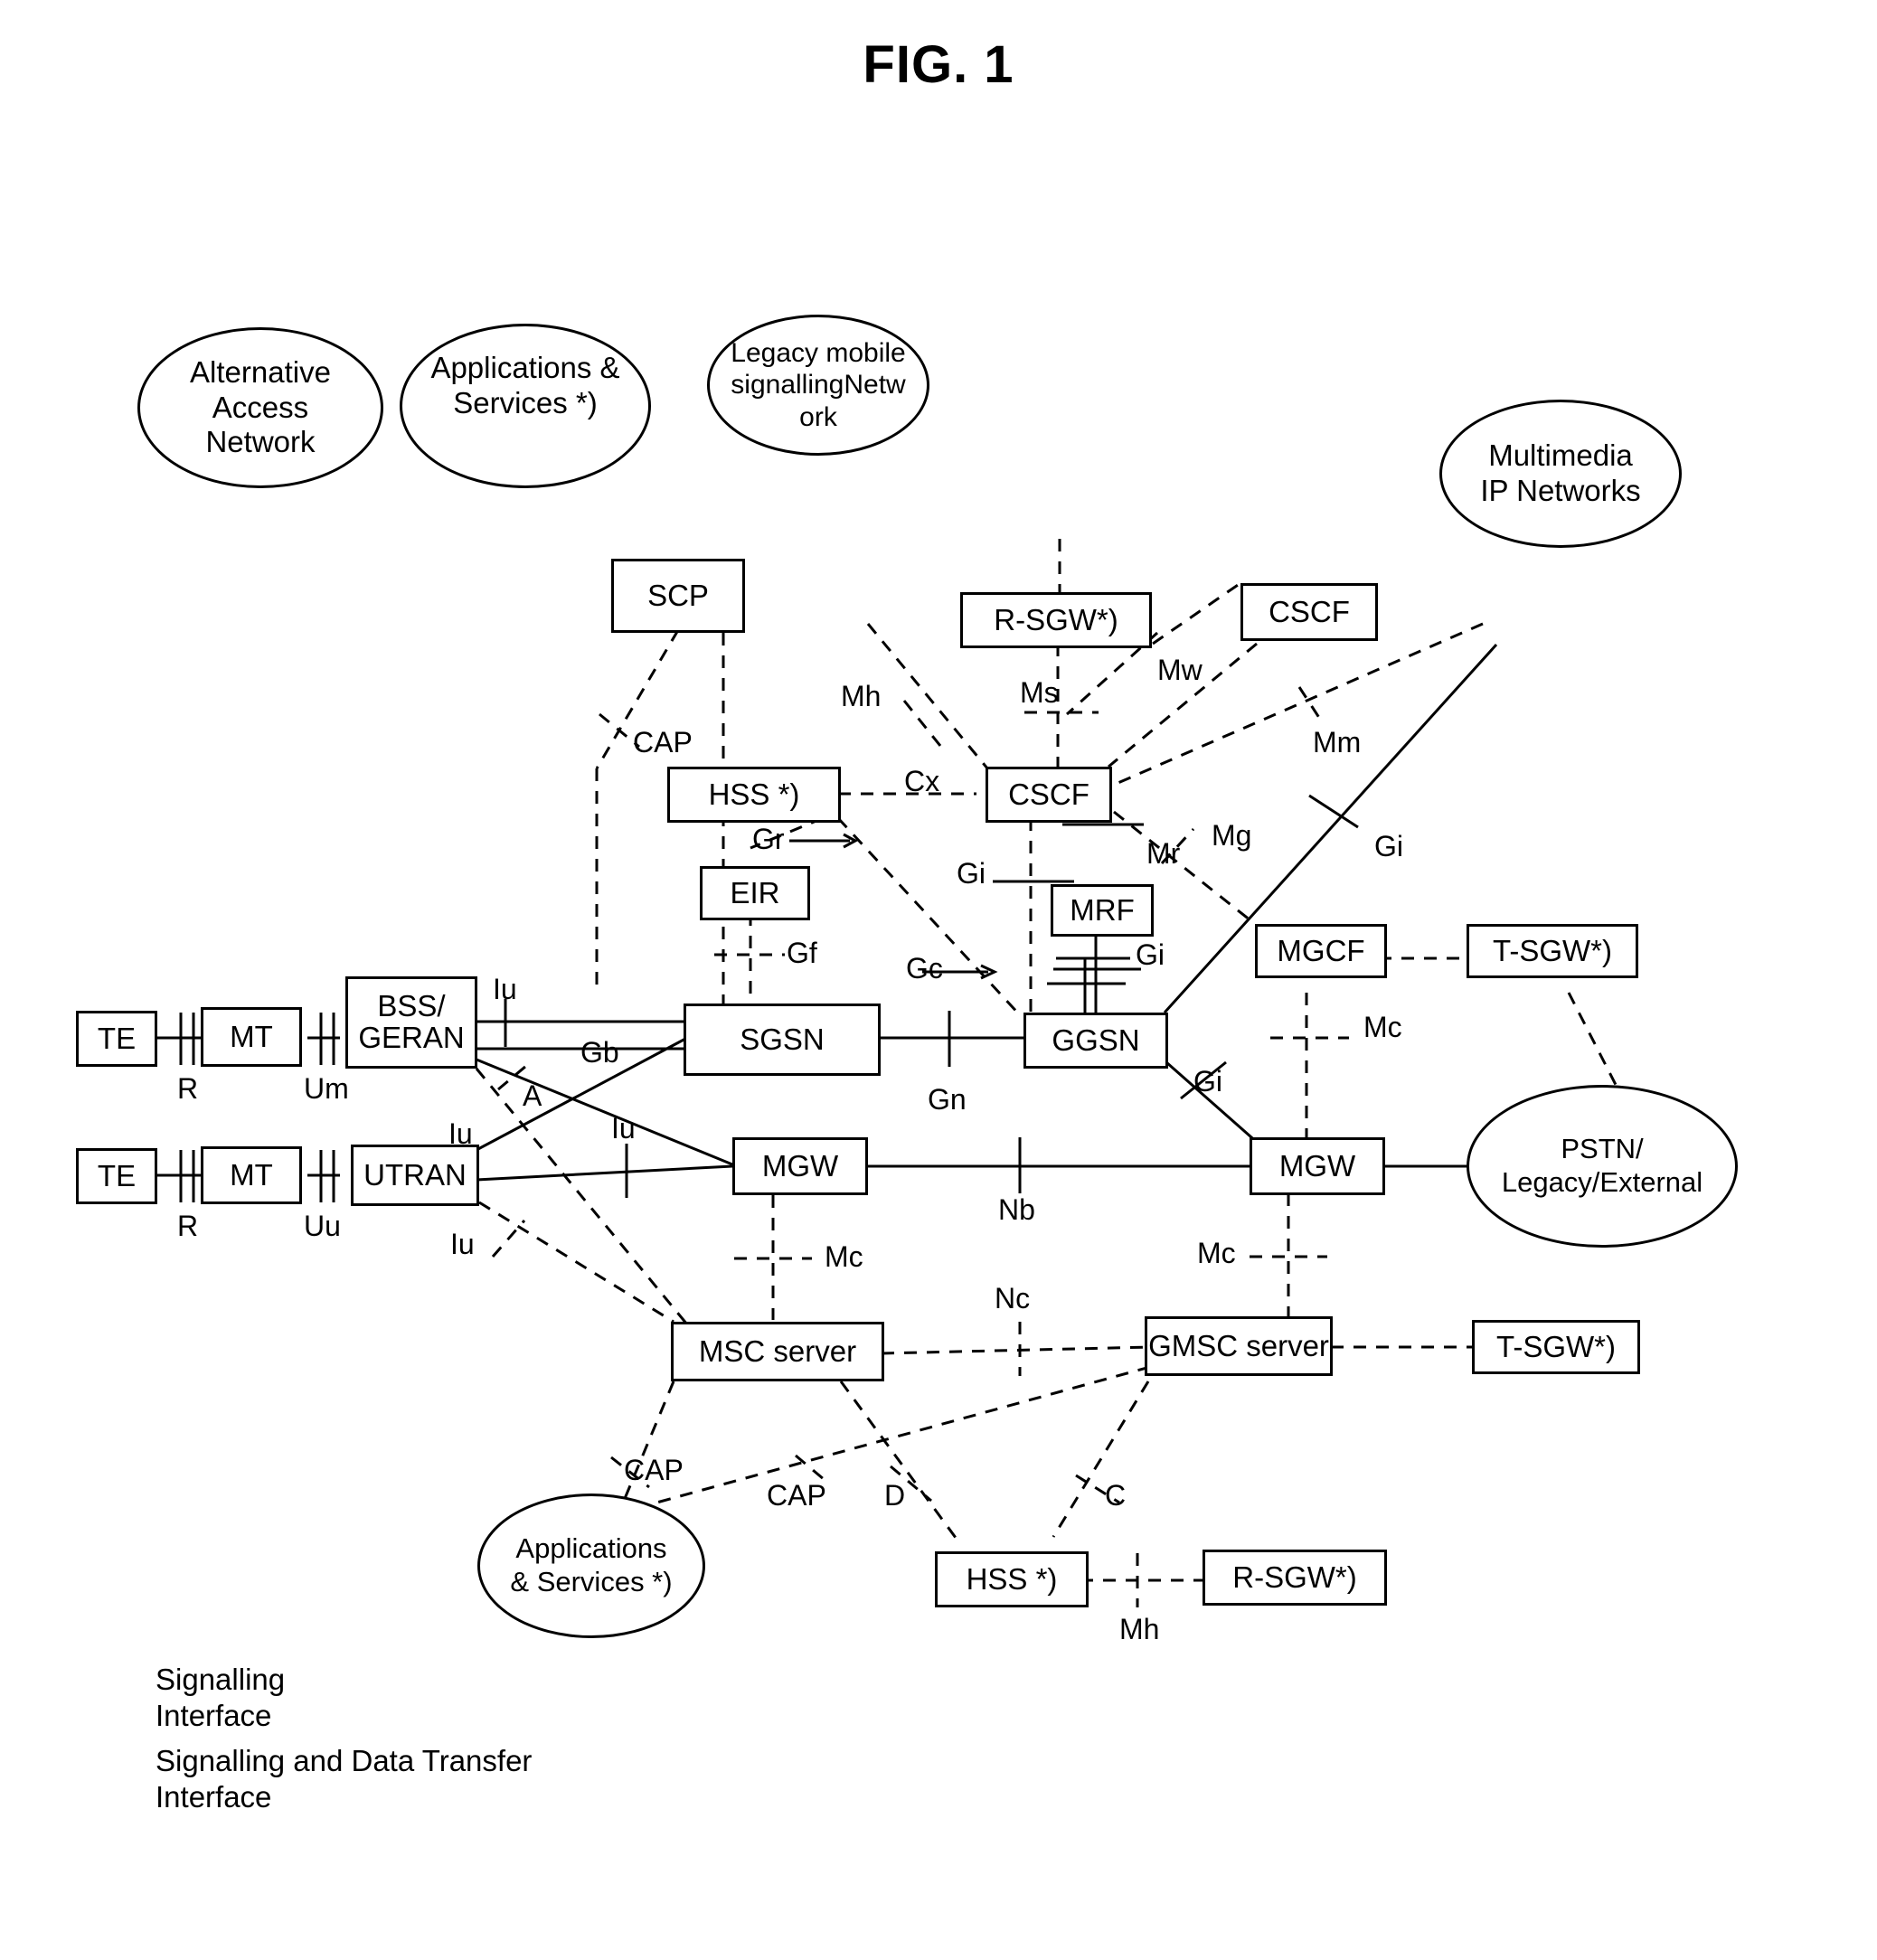 The width and height of the screenshot is (1877, 1960). I want to click on label-mm: Mm, so click(1337, 742).